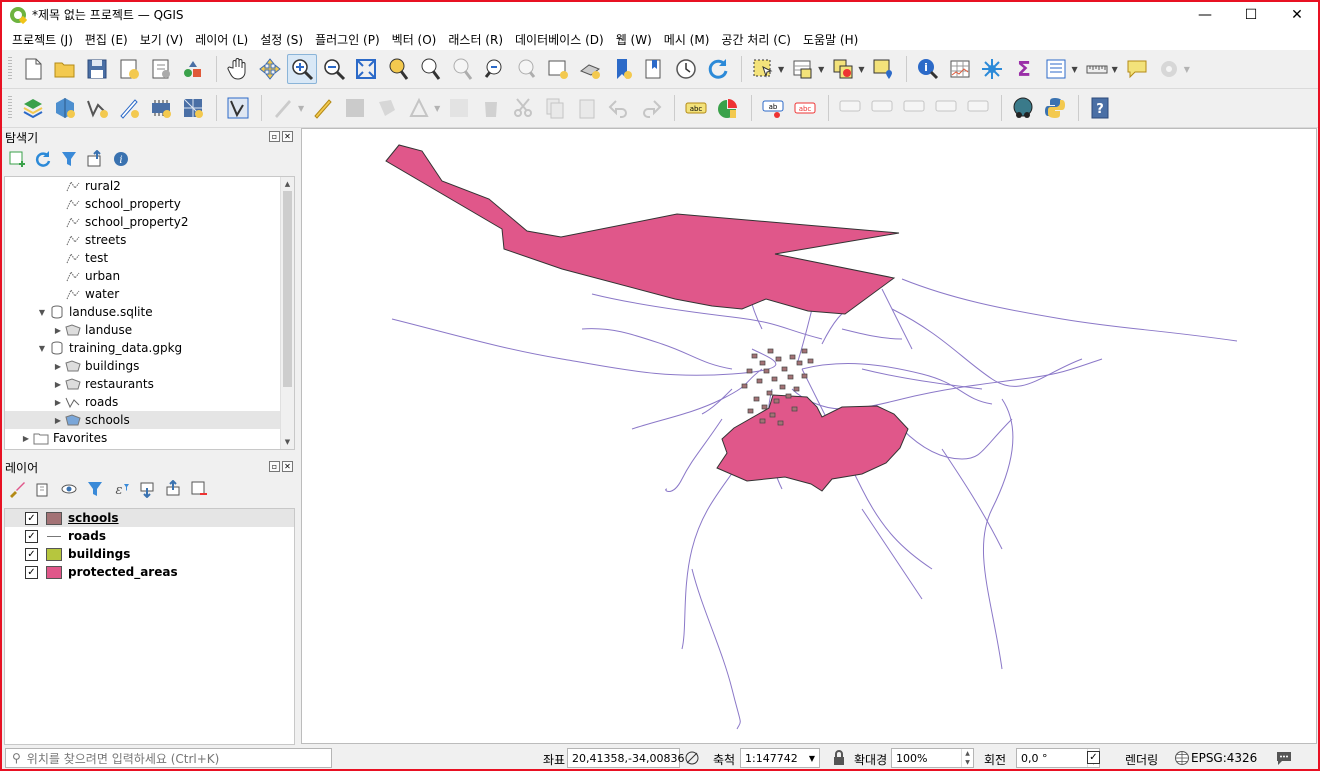 Image resolution: width=1320 pixels, height=771 pixels. What do you see at coordinates (149, 420) in the screenshot?
I see `browser-item: ▶ schools` at bounding box center [149, 420].